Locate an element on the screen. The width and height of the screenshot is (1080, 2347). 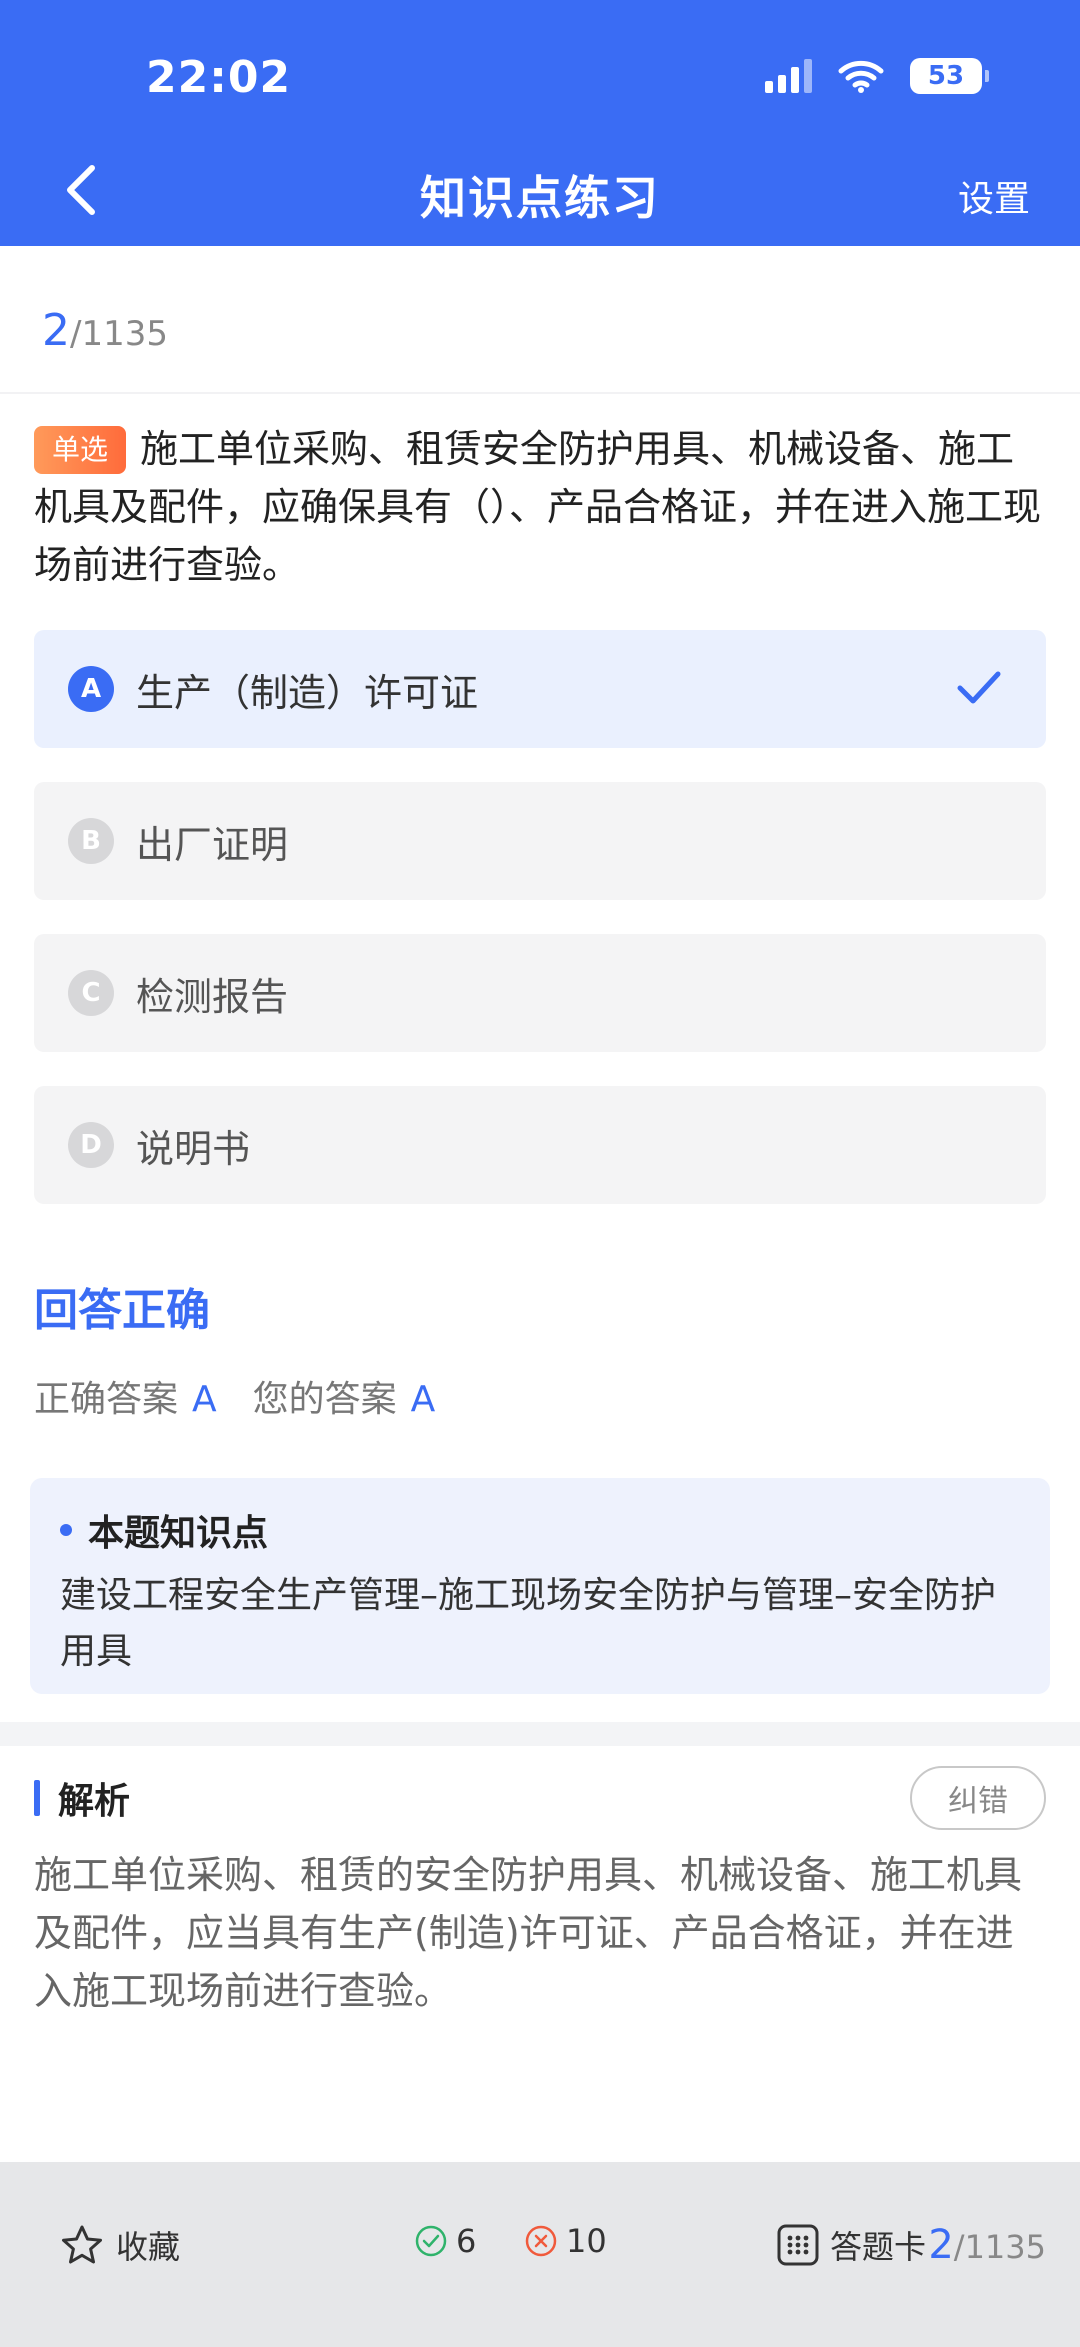
correct-answer-value: A is located at coordinates (204, 1399).